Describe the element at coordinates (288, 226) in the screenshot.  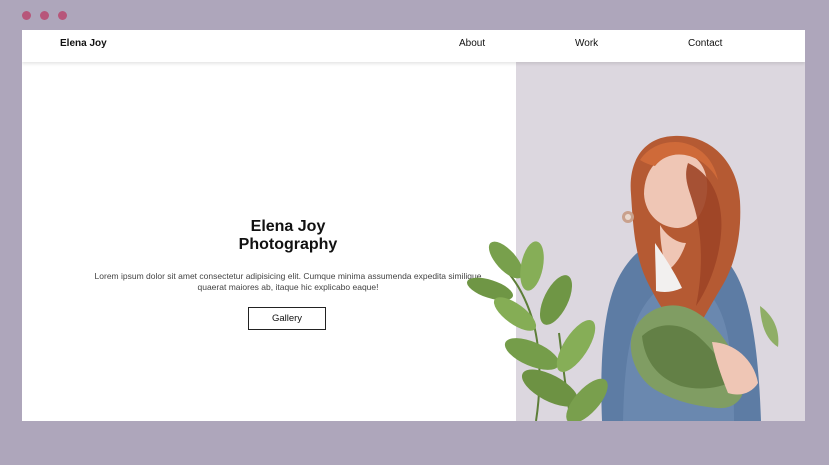
I see `hero-title-line-1: Elena Joy` at that location.